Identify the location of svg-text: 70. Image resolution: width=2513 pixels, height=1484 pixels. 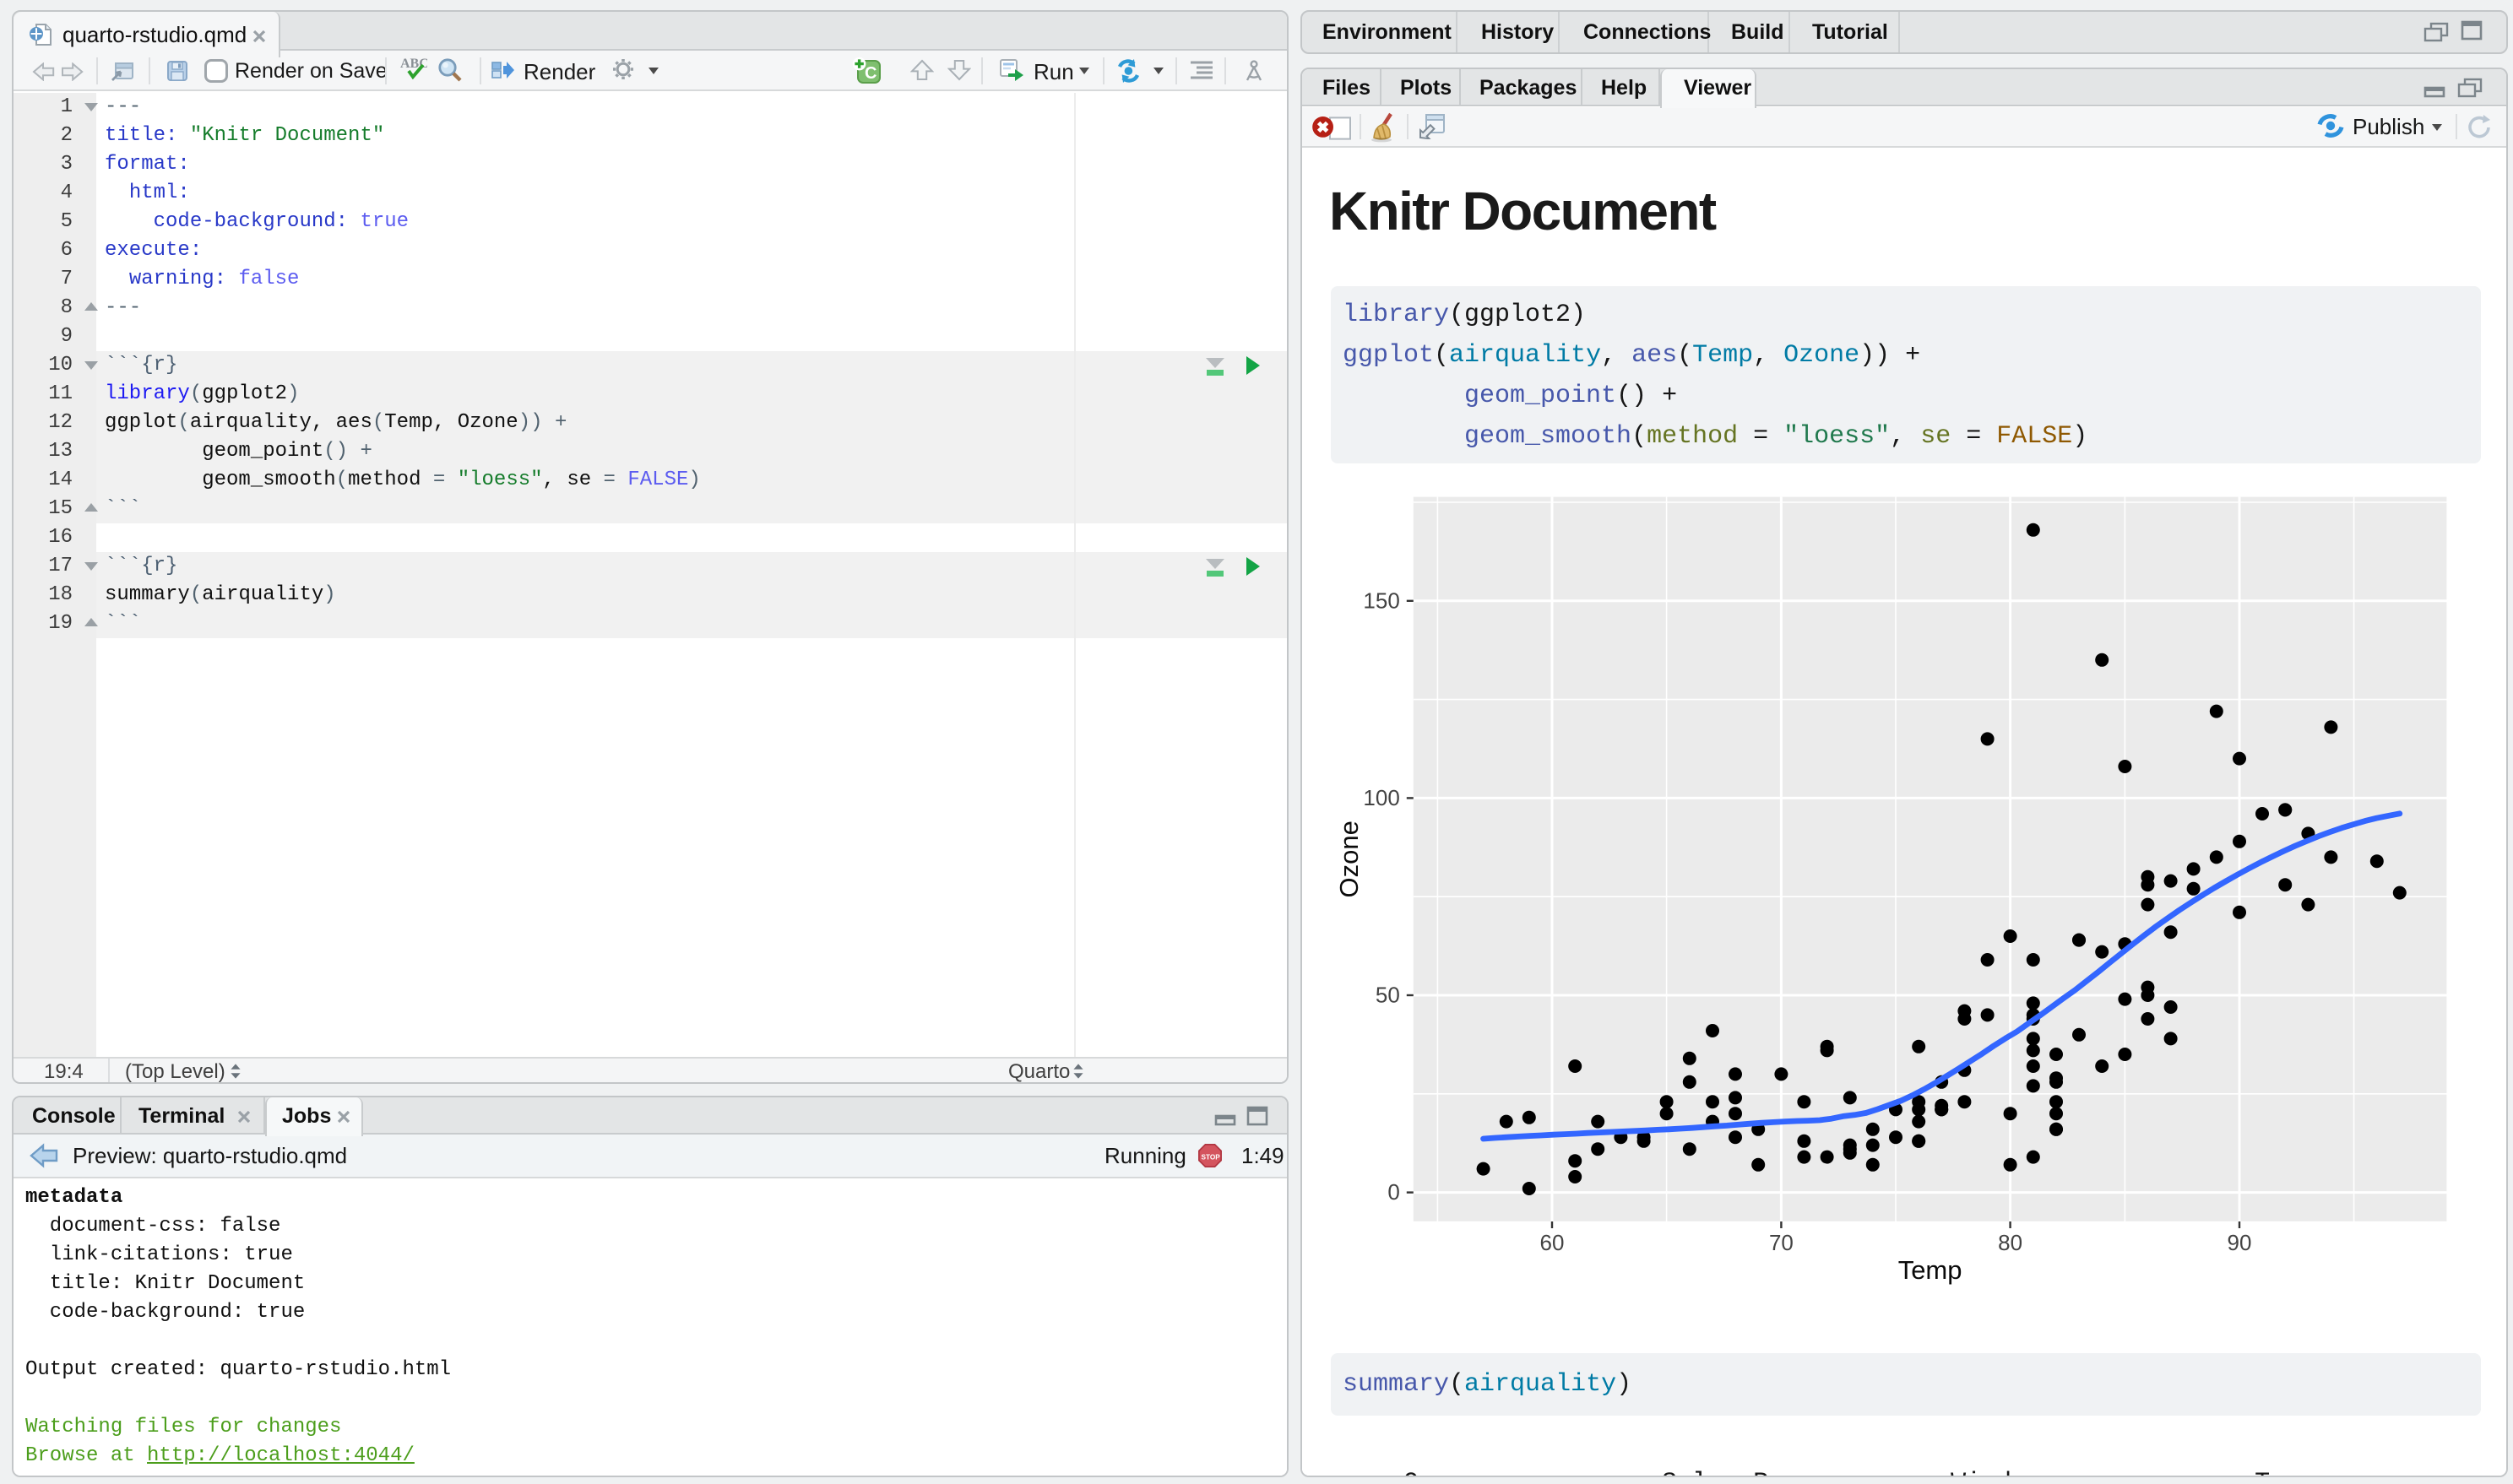
(1781, 1242).